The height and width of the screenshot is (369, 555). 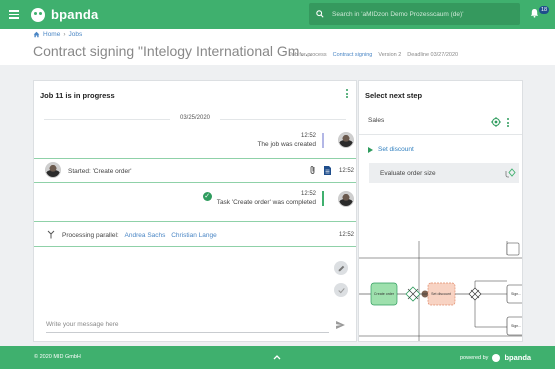 What do you see at coordinates (77, 95) in the screenshot?
I see `job-status-title: Job 11 is in progress` at bounding box center [77, 95].